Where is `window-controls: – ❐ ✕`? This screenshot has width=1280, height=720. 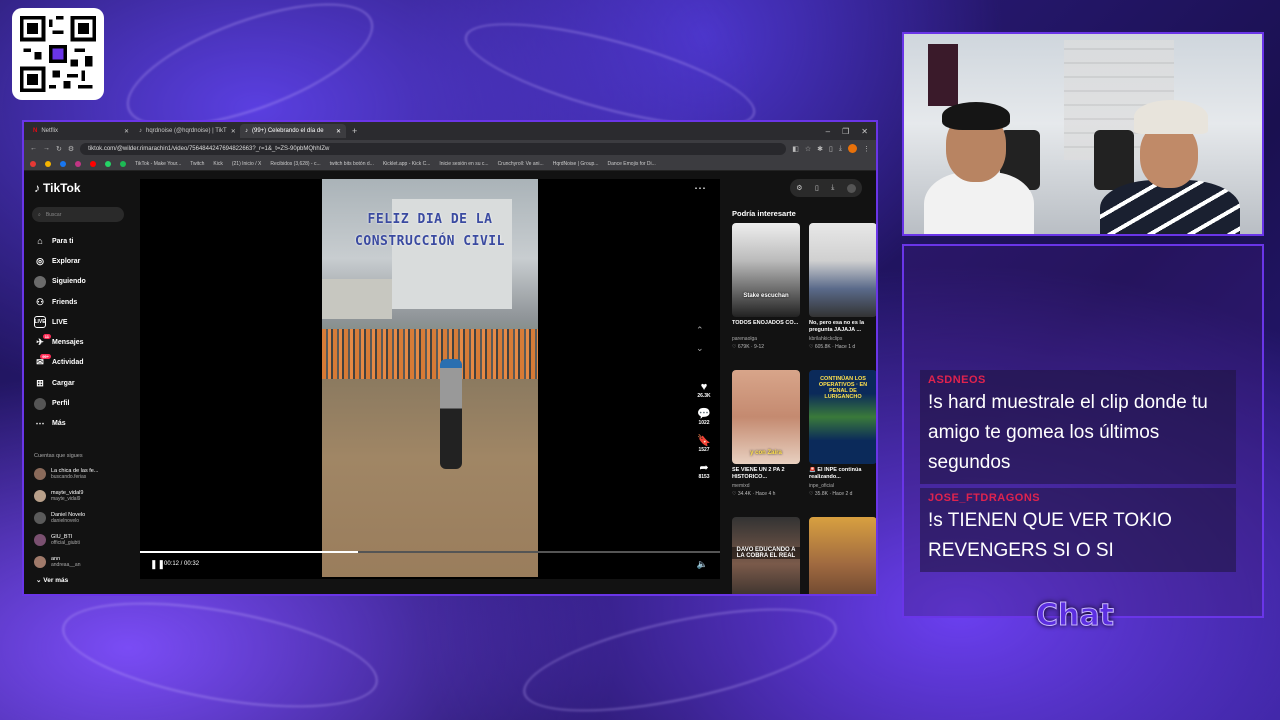 window-controls: – ❐ ✕ is located at coordinates (851, 131).